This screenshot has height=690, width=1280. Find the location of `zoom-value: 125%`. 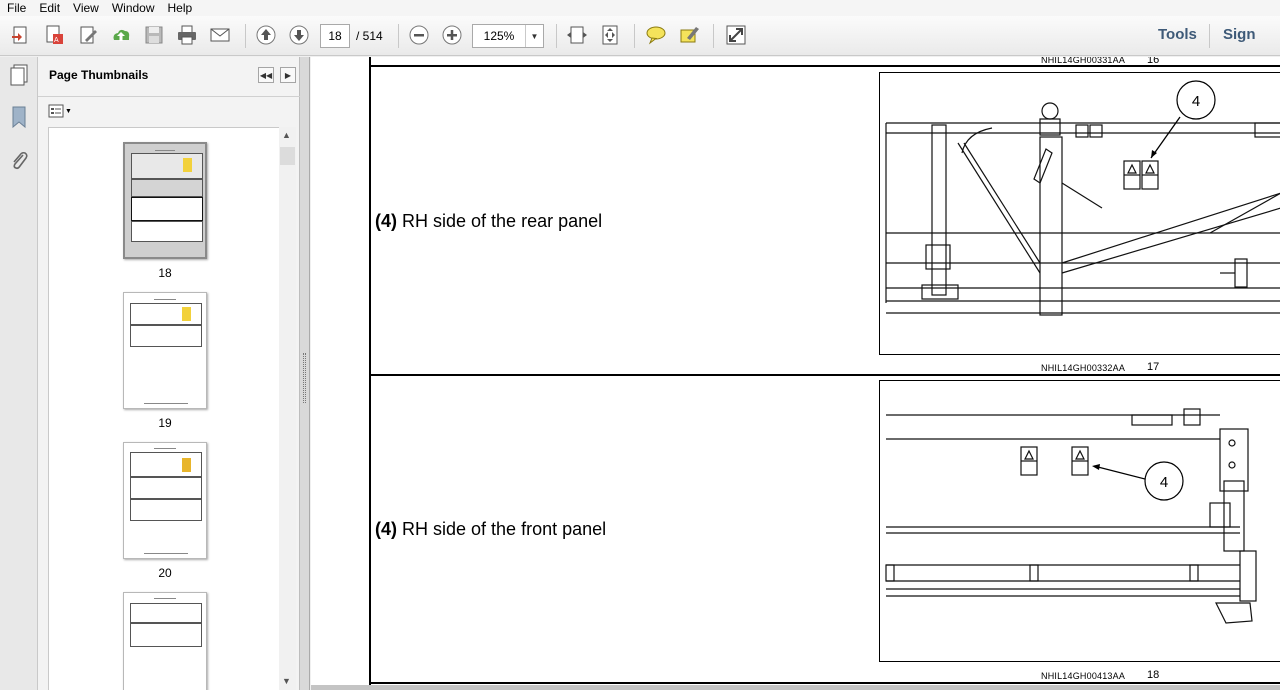

zoom-value: 125% is located at coordinates (499, 36).